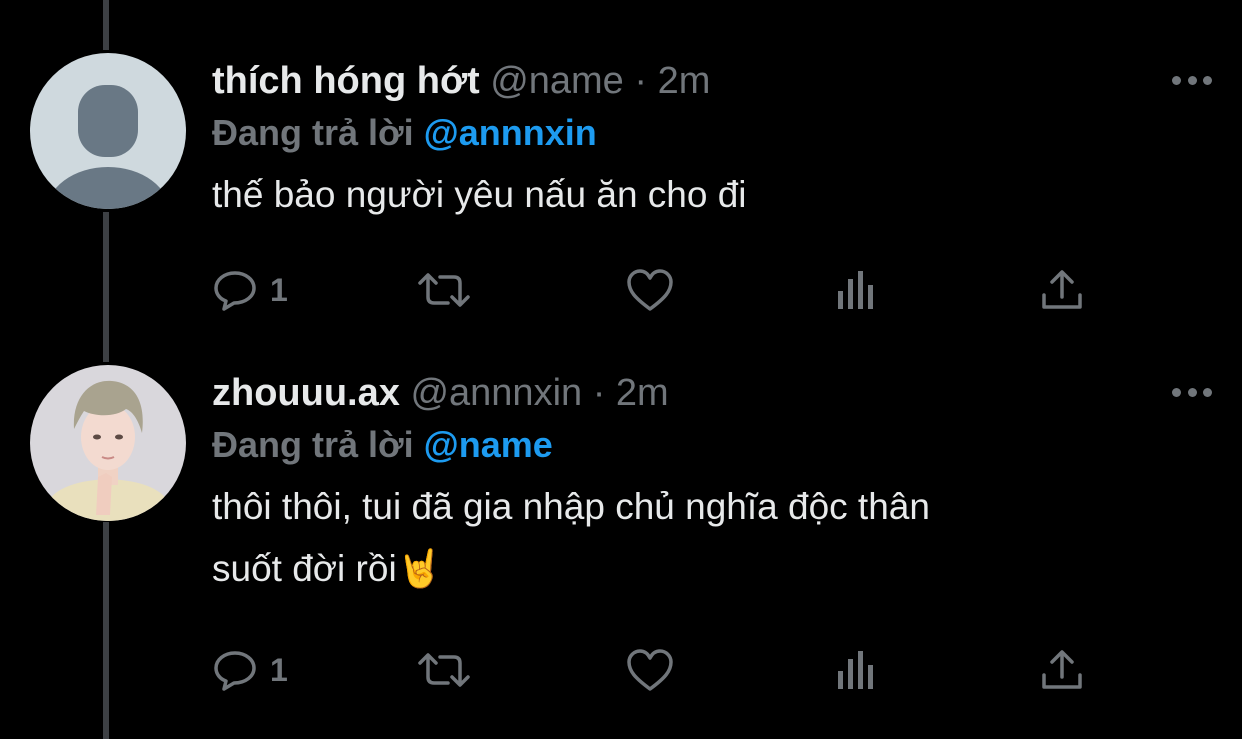  What do you see at coordinates (697, 133) in the screenshot?
I see `replying-to: Đang trả lời @annnxin` at bounding box center [697, 133].